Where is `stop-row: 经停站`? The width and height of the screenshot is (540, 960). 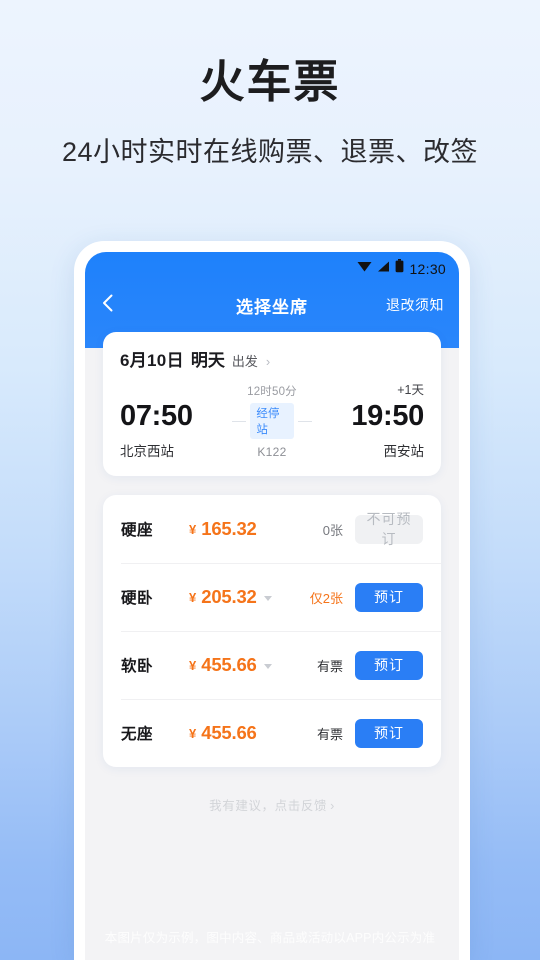
stop-row: 经停站 is located at coordinates (272, 421).